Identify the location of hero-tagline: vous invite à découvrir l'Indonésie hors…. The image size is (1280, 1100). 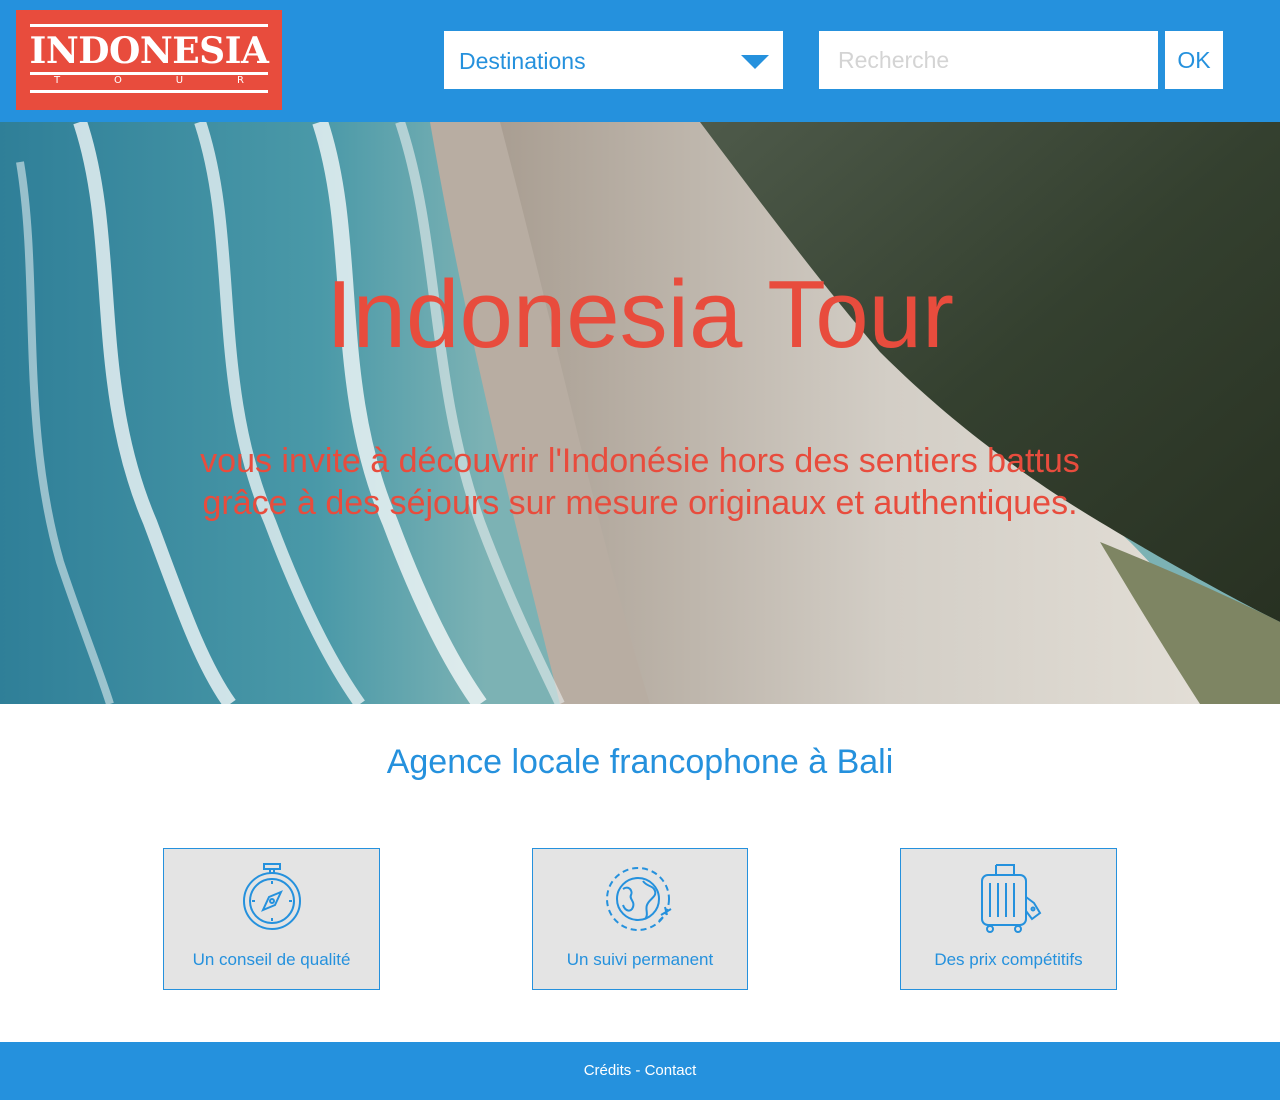
(640, 482).